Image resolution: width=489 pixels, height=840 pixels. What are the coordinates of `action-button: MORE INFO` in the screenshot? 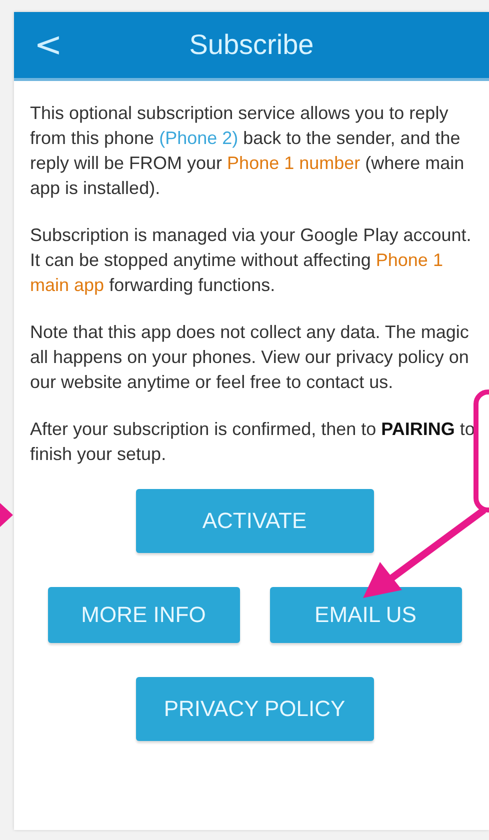 It's located at (144, 615).